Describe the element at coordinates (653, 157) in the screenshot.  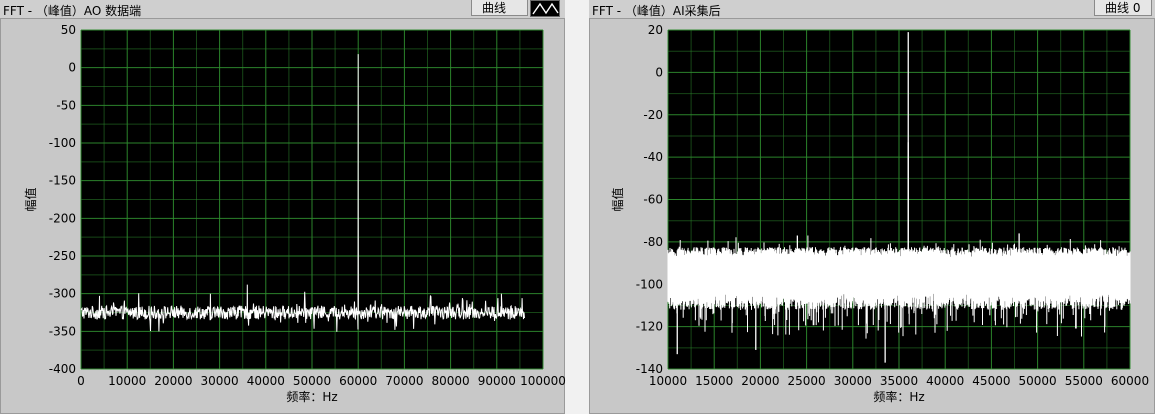
I see `y-tick-label: -40` at that location.